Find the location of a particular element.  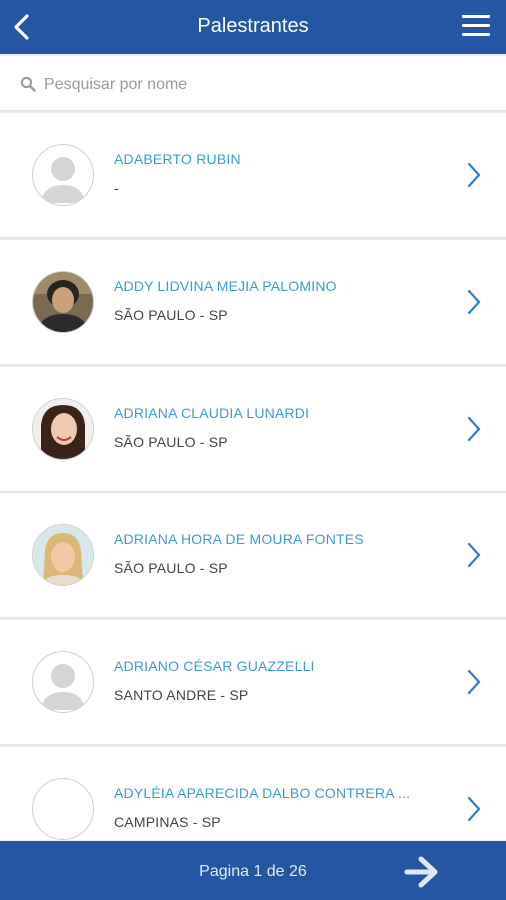

page-title: Palestrantes is located at coordinates (253, 26).